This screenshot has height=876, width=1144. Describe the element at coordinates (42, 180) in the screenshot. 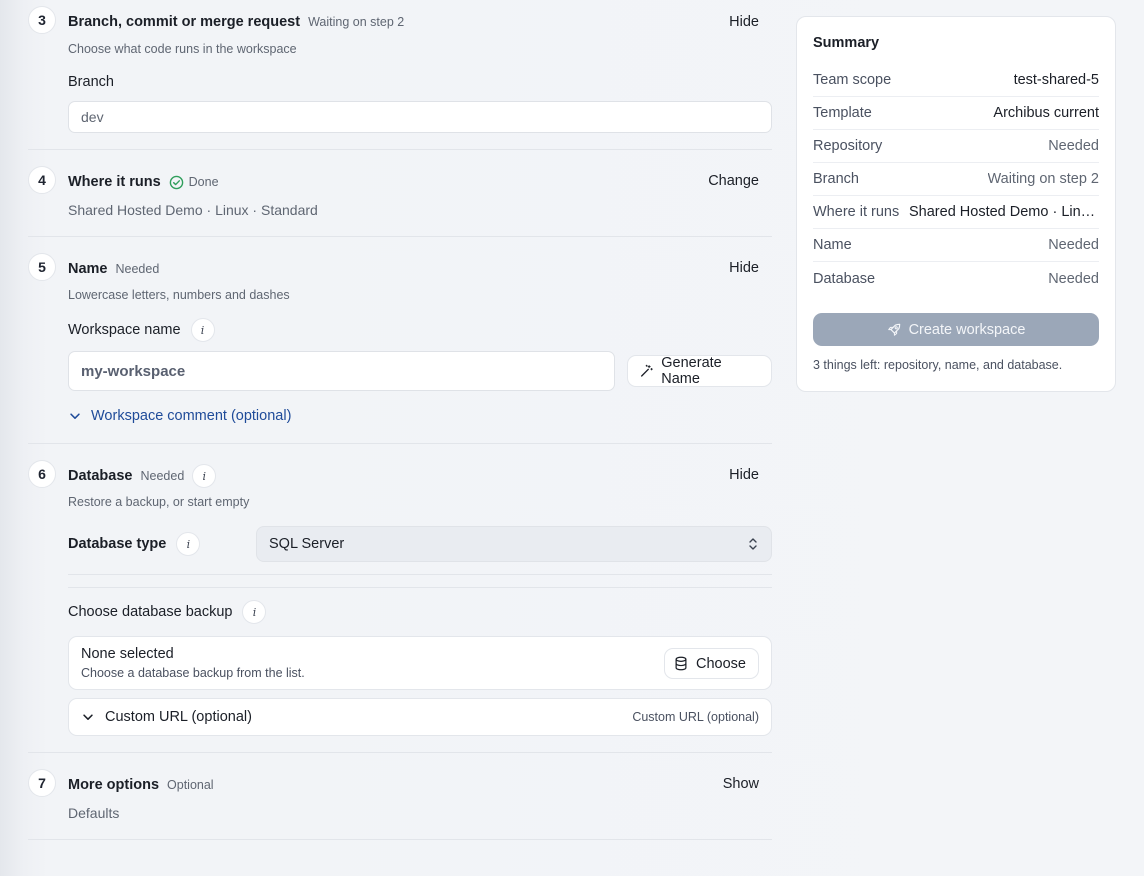

I see `step-number: 4` at that location.